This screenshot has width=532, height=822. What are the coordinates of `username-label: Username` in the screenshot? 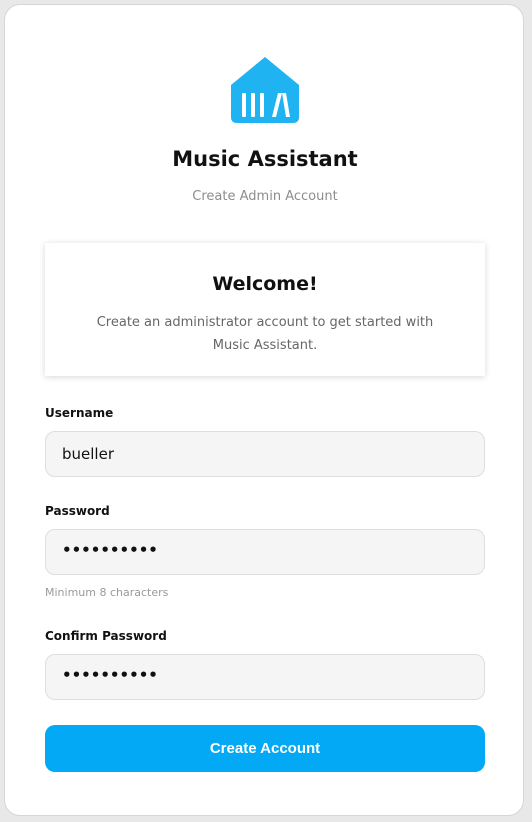 It's located at (79, 413).